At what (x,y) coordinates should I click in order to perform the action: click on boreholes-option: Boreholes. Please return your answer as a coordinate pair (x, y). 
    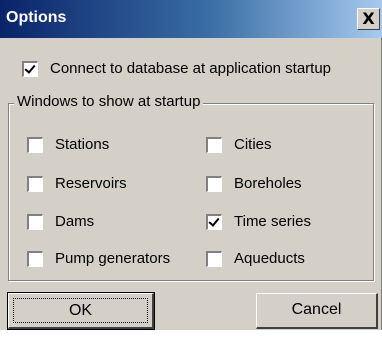
    Looking at the image, I should click on (254, 183).